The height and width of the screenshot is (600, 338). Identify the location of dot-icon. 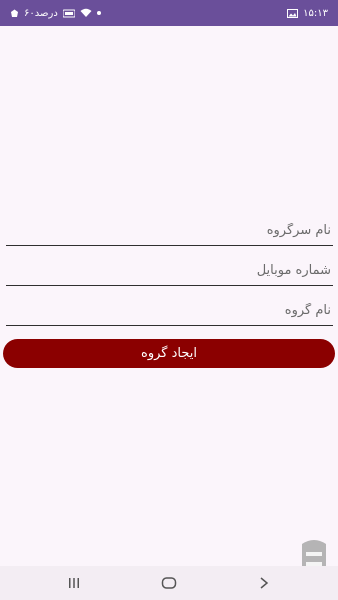
(98, 13).